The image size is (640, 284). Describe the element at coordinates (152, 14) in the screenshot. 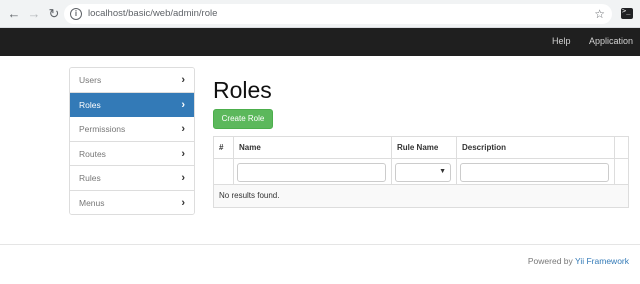

I see `url-text: localhost/basic/web/admin/role` at that location.